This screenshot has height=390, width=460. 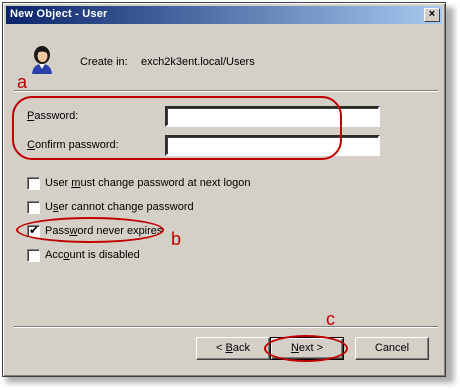 I want to click on option-account-disabled: Account is disabled, so click(x=83, y=255).